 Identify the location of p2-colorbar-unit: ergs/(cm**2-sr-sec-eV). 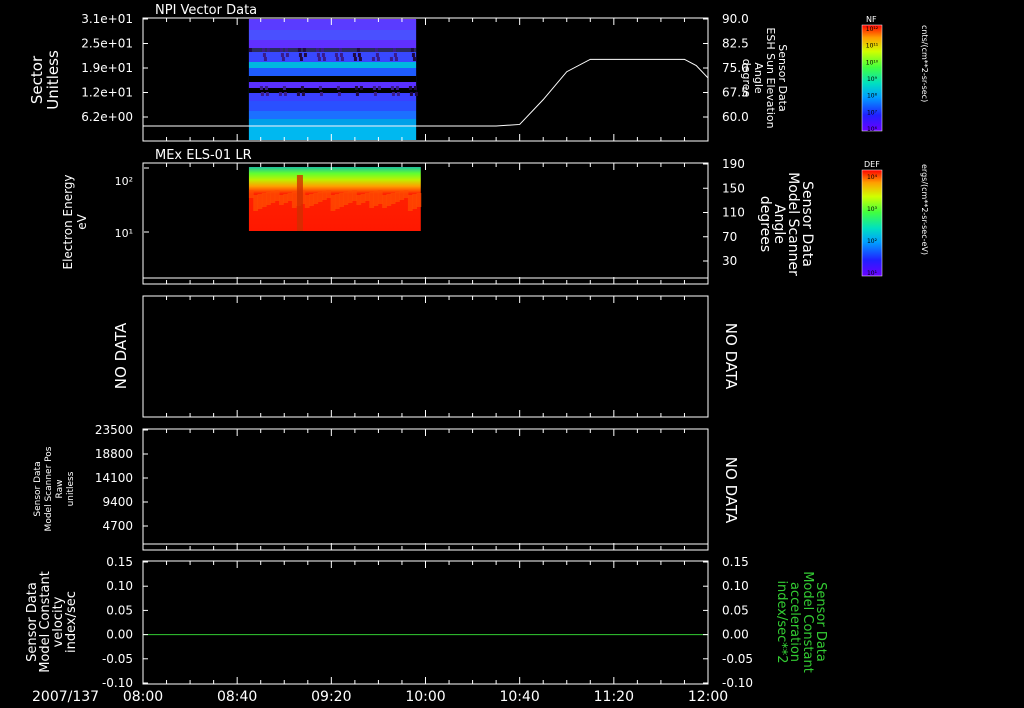
(924, 209).